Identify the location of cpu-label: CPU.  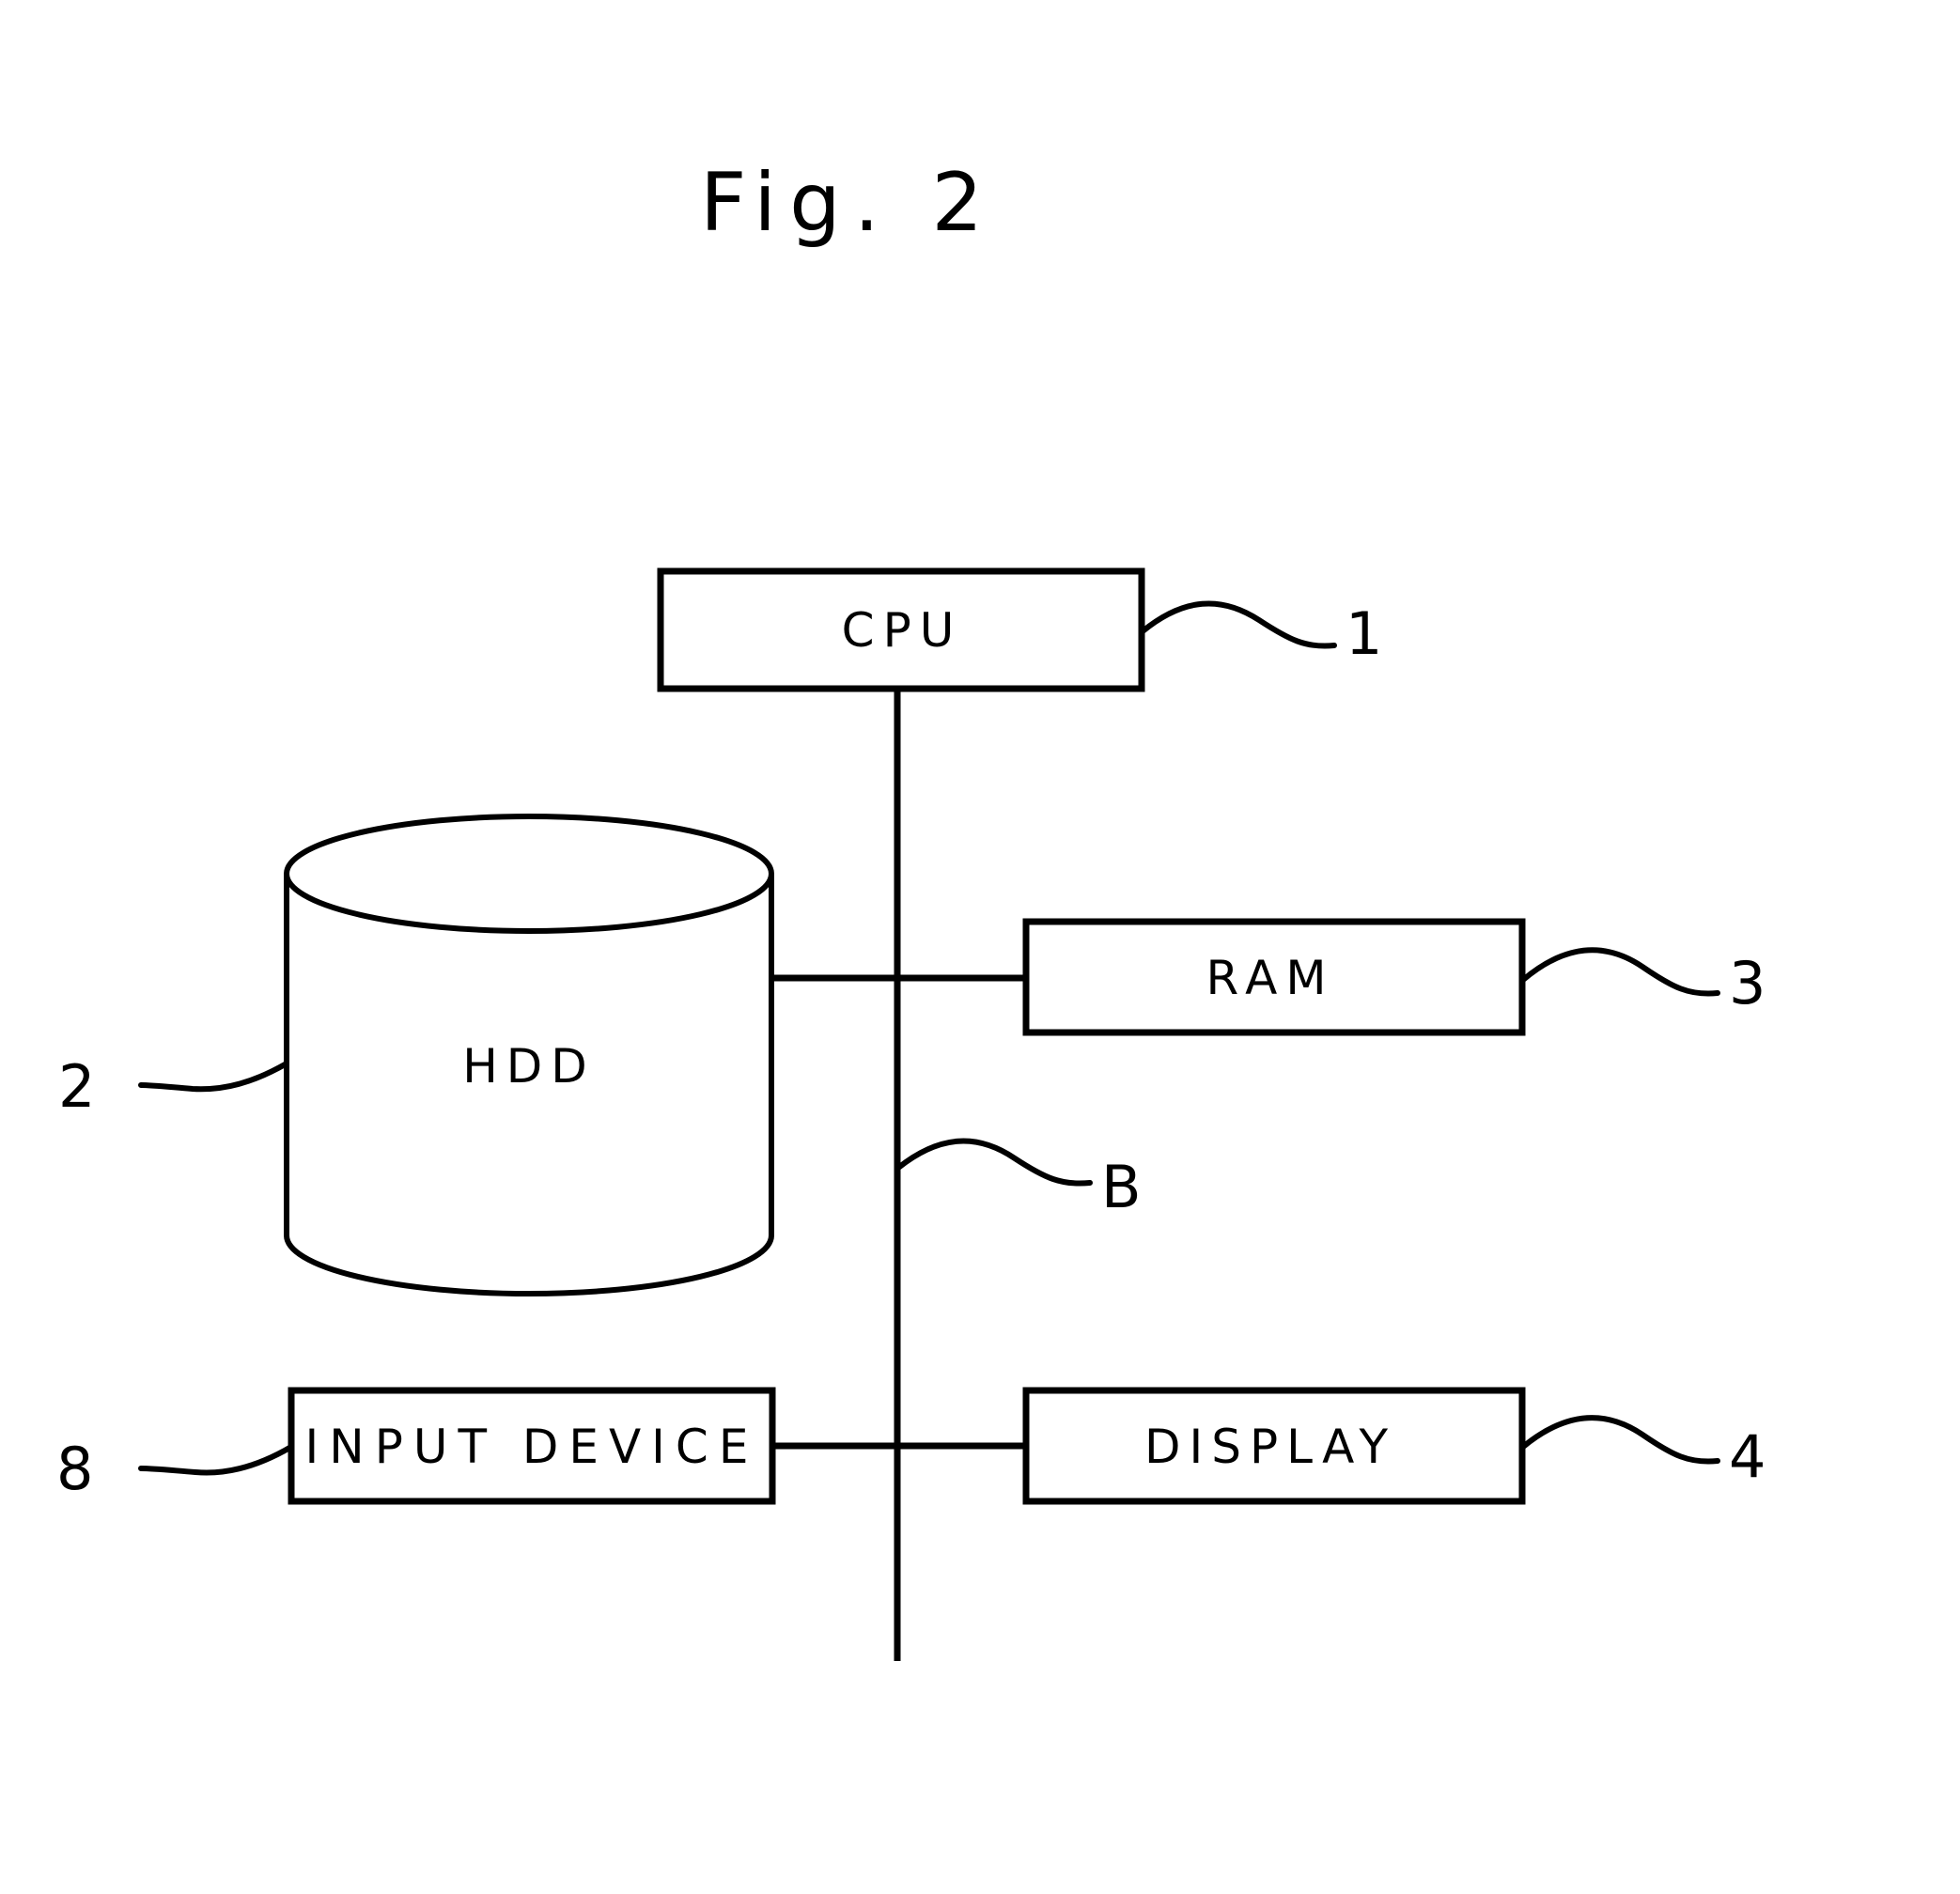
(902, 630).